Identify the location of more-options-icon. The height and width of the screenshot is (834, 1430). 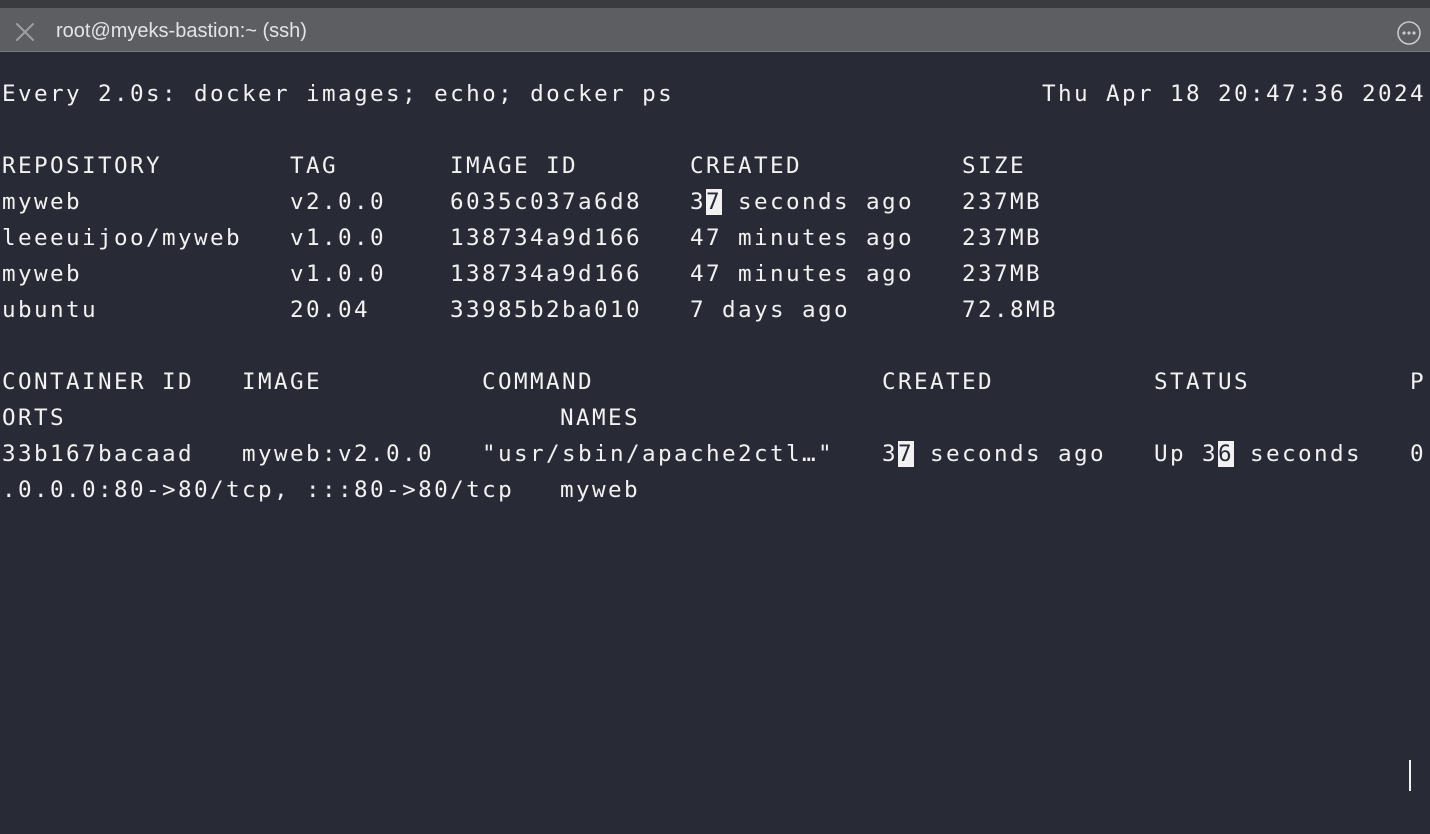
(1409, 33).